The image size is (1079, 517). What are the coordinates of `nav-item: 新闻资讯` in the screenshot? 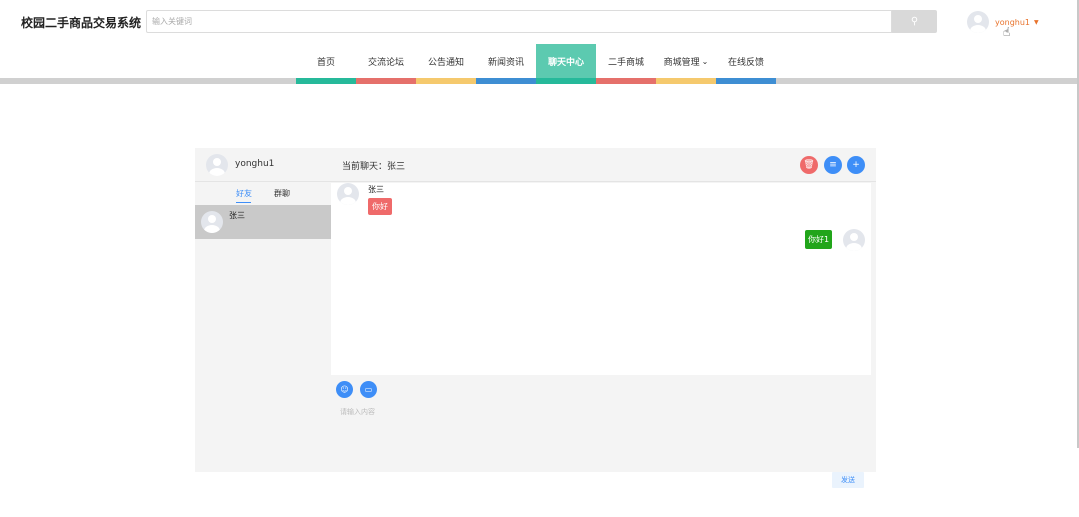 It's located at (506, 61).